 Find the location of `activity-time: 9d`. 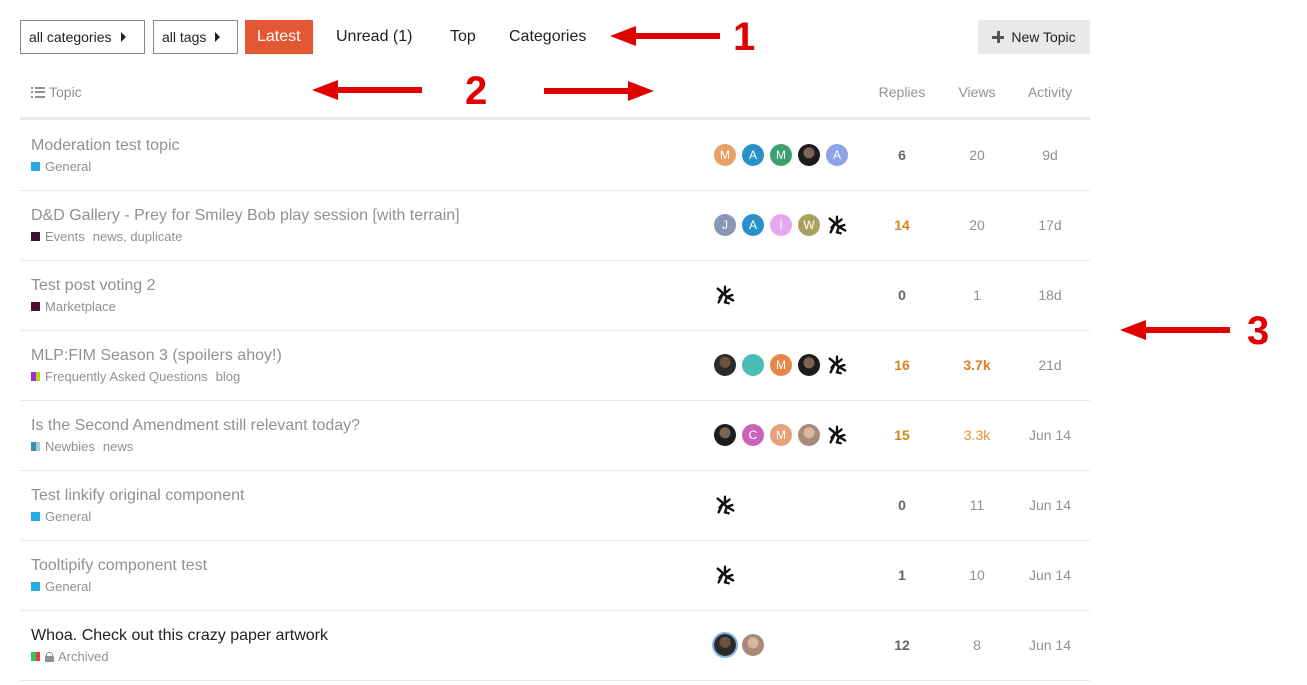

activity-time: 9d is located at coordinates (1050, 155).